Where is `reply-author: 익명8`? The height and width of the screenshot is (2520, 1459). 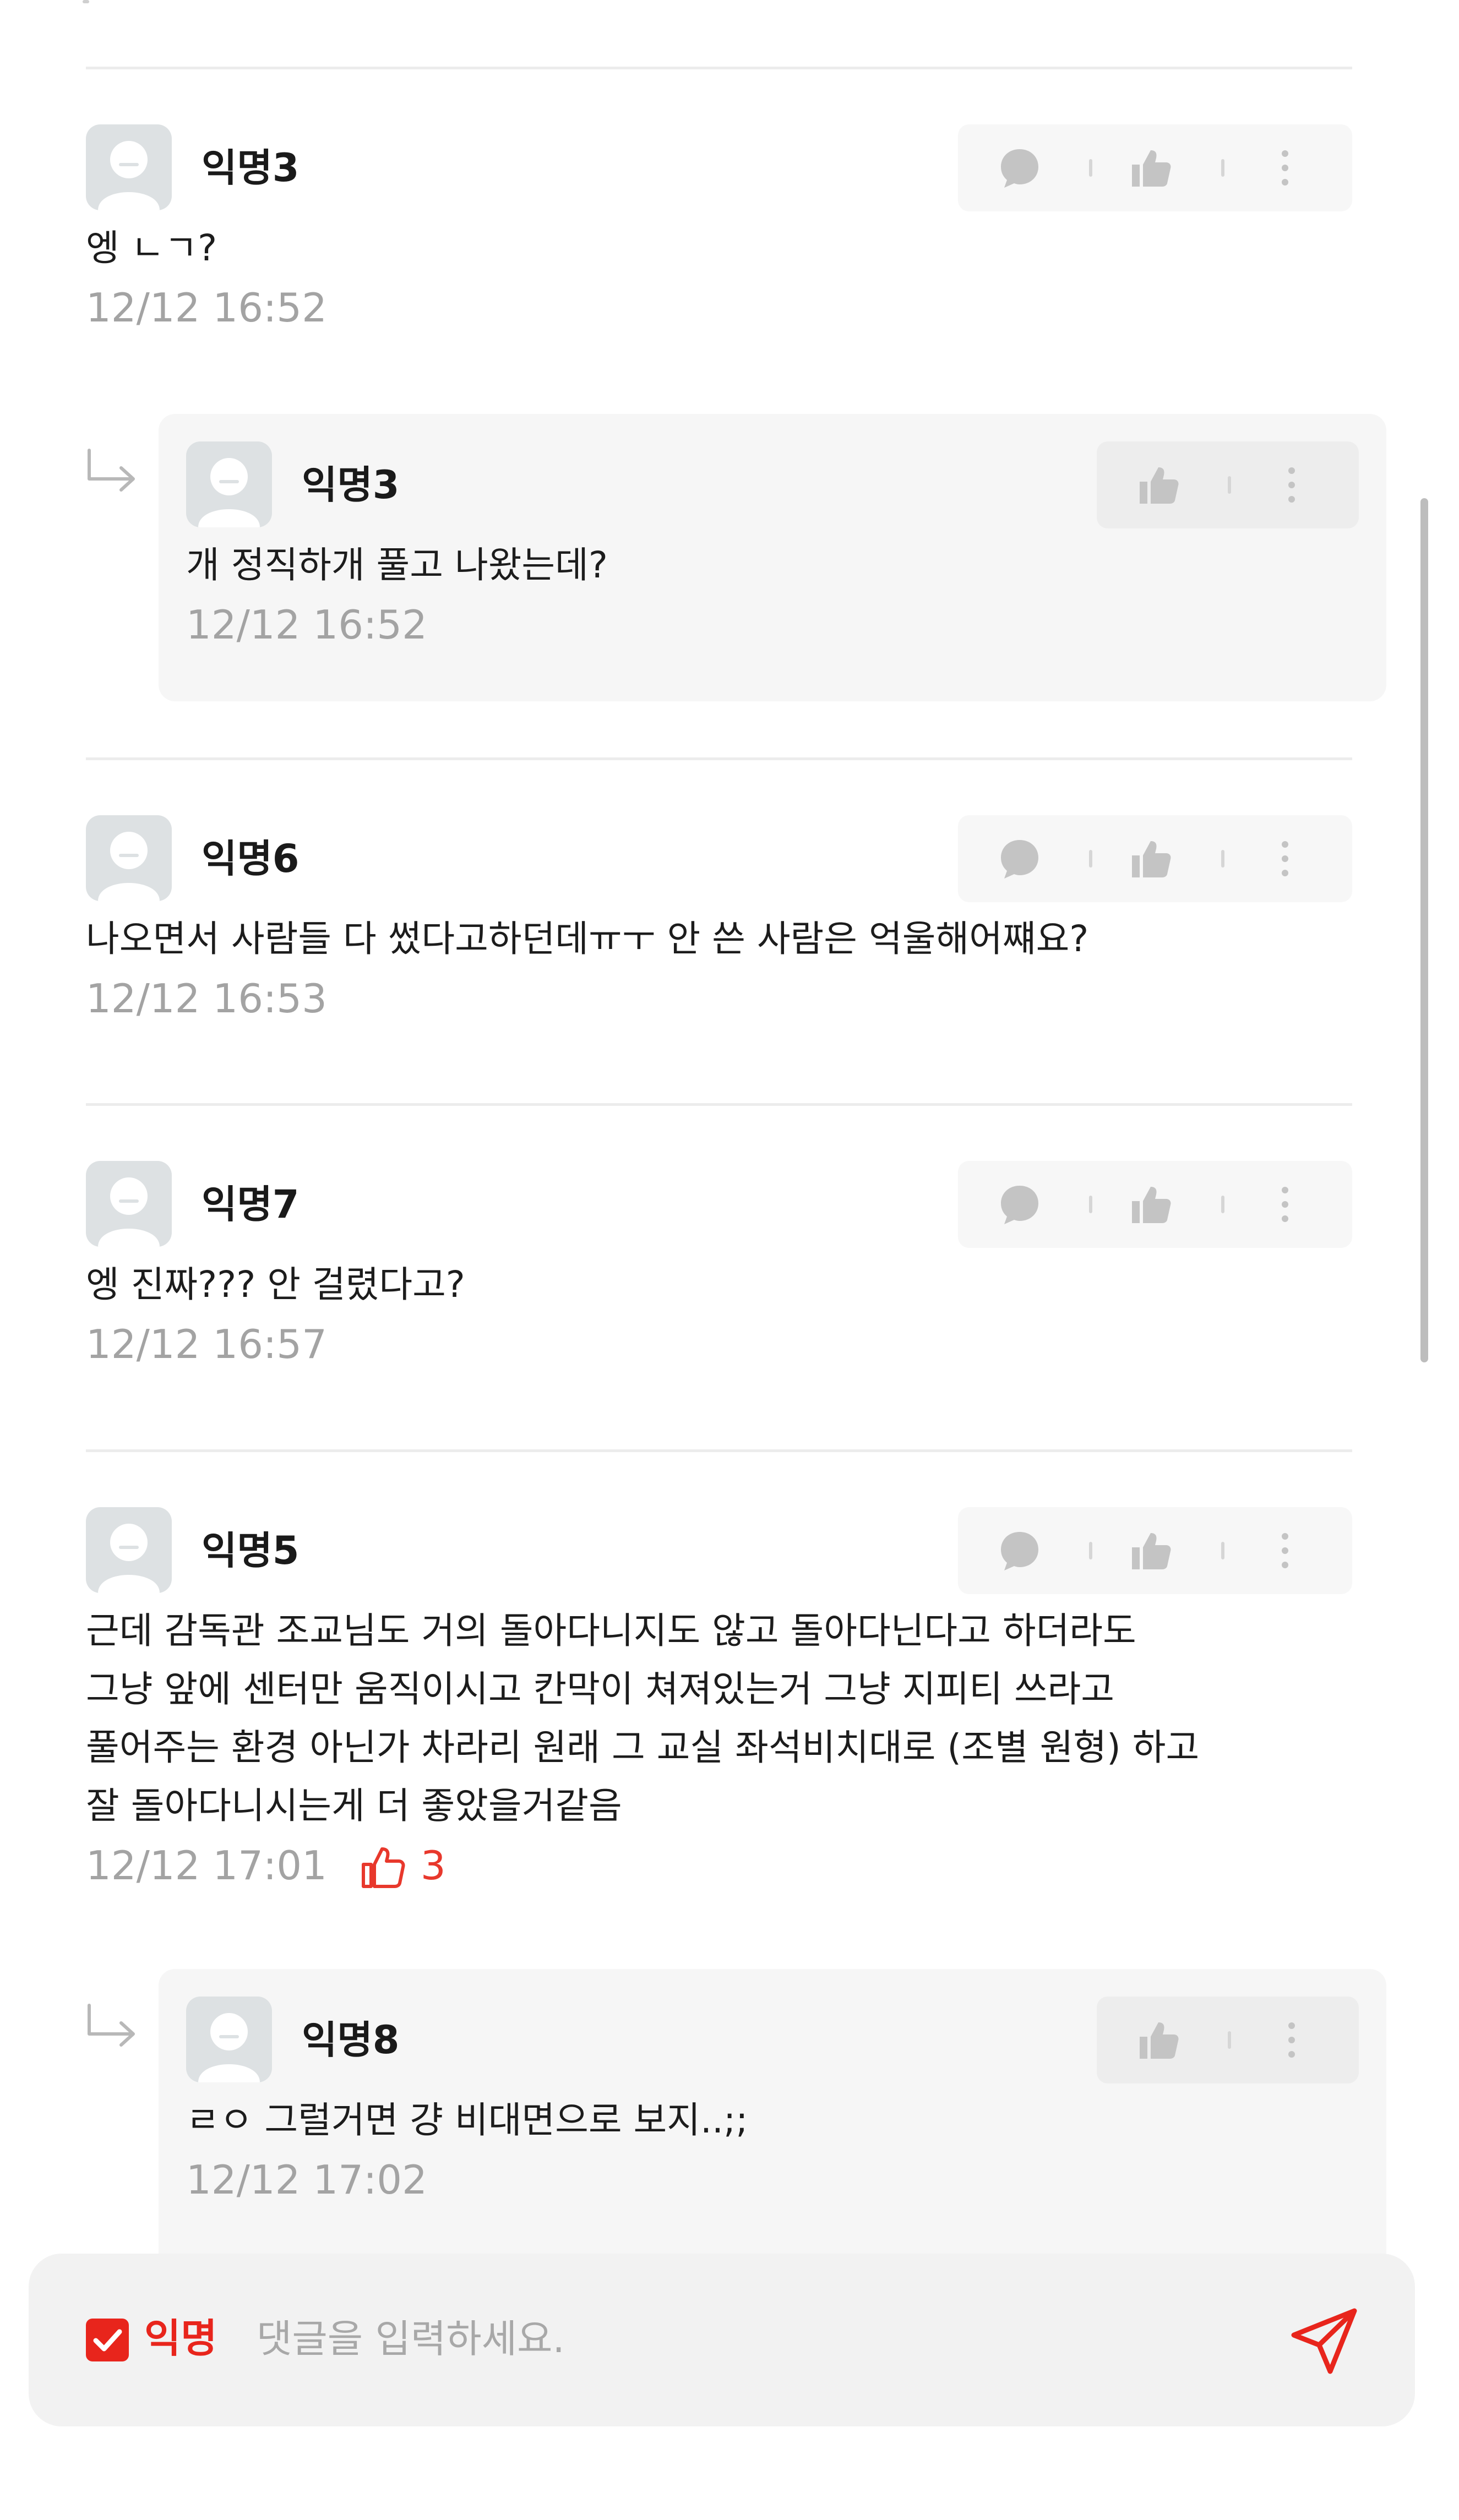
reply-author: 익명8 is located at coordinates (351, 2040).